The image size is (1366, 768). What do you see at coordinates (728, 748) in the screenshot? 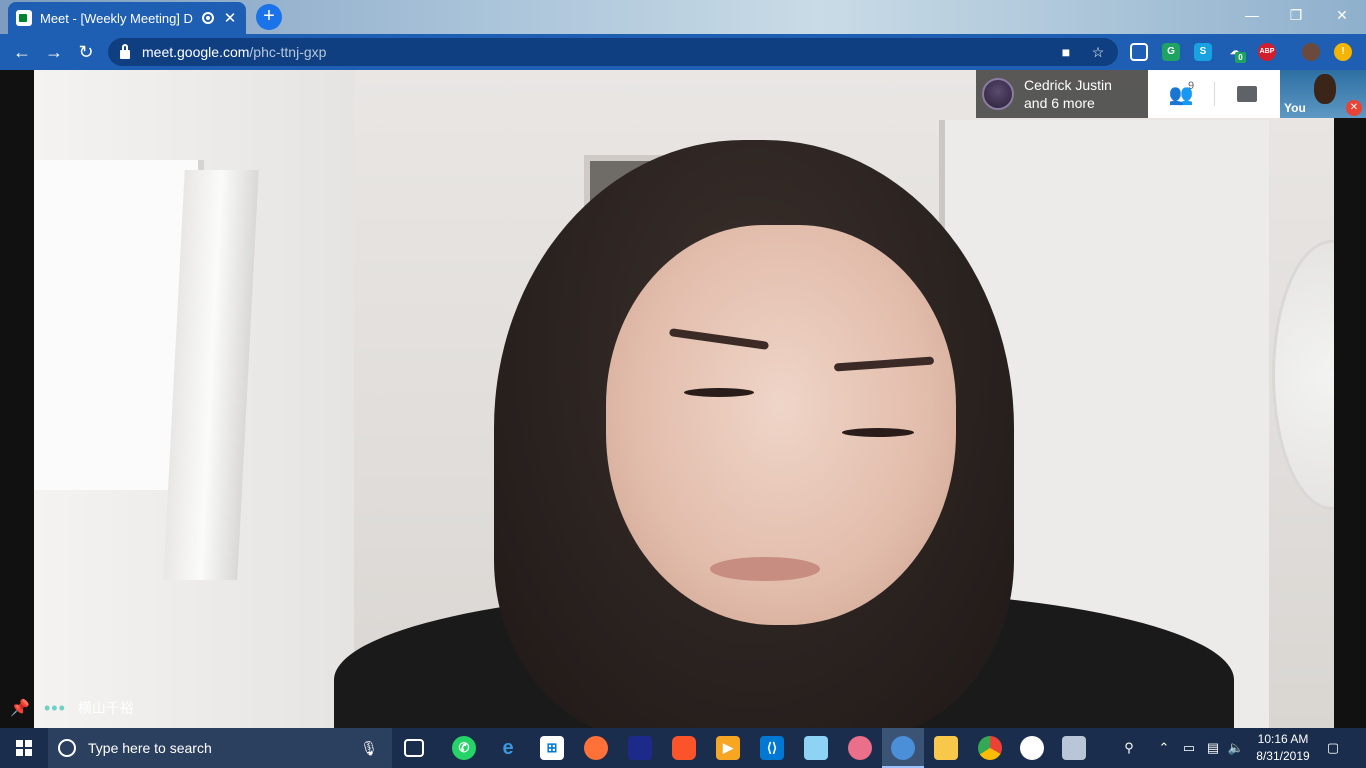
I see `media-player-icon: ▶` at bounding box center [728, 748].